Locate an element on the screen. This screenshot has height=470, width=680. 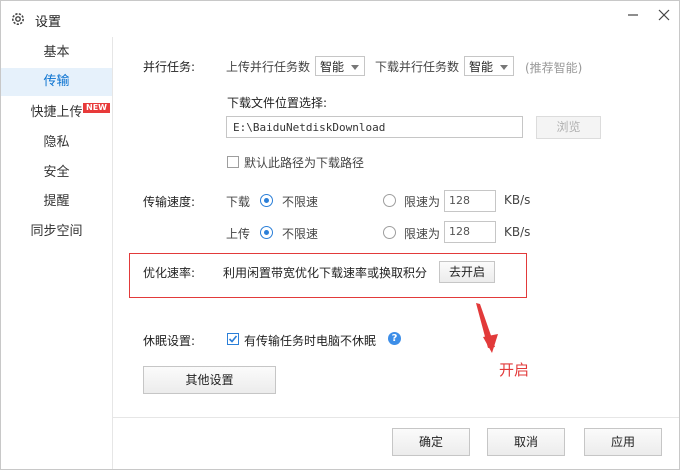
apply-button: 应用 is located at coordinates (623, 442).